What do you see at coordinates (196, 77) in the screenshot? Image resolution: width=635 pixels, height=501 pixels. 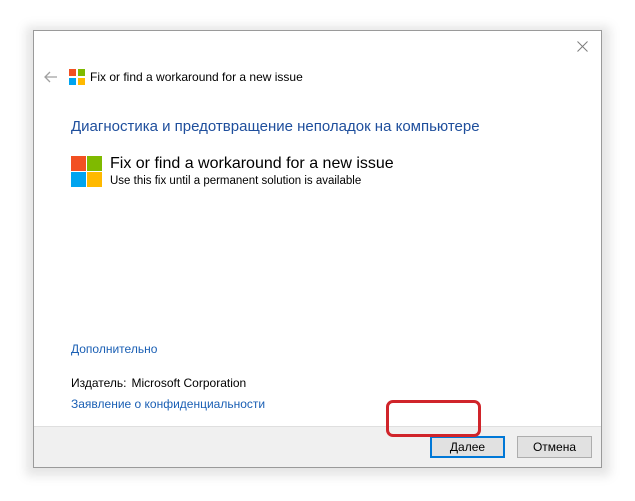 I see `window-title: Fix or find a workaround for a new issue` at bounding box center [196, 77].